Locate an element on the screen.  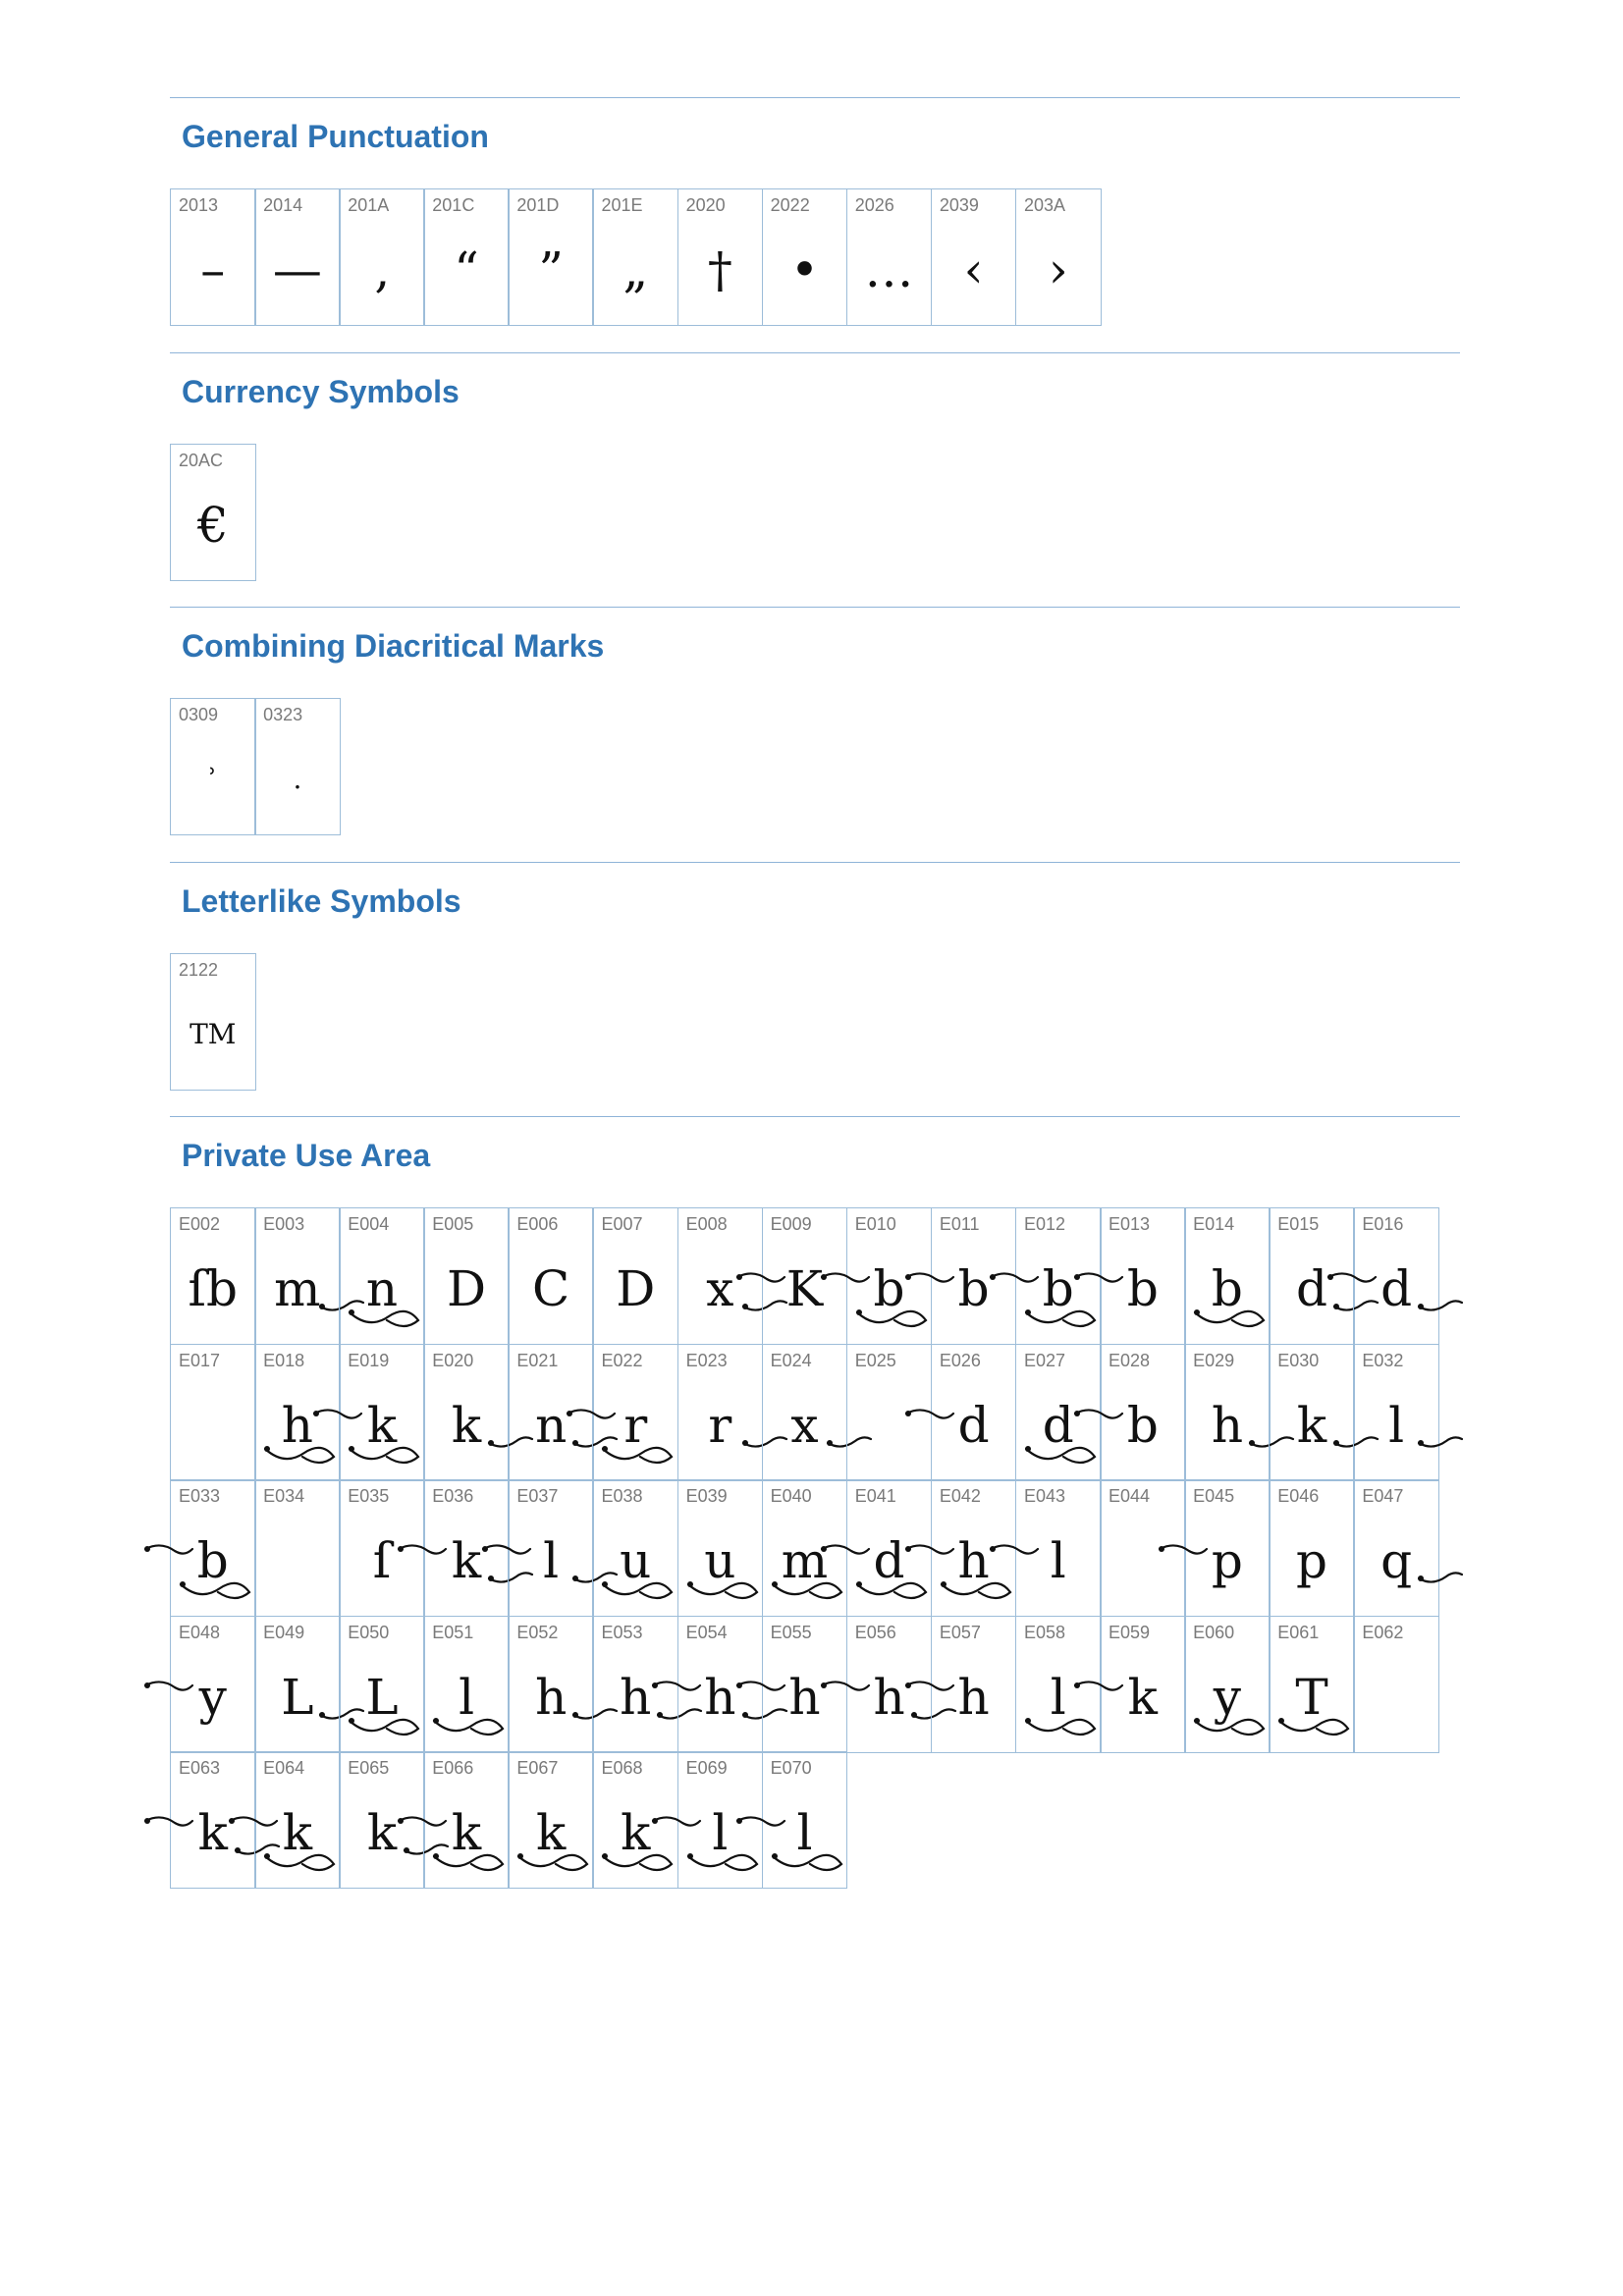
codepoint-label: E035 is located at coordinates (369, 1496).